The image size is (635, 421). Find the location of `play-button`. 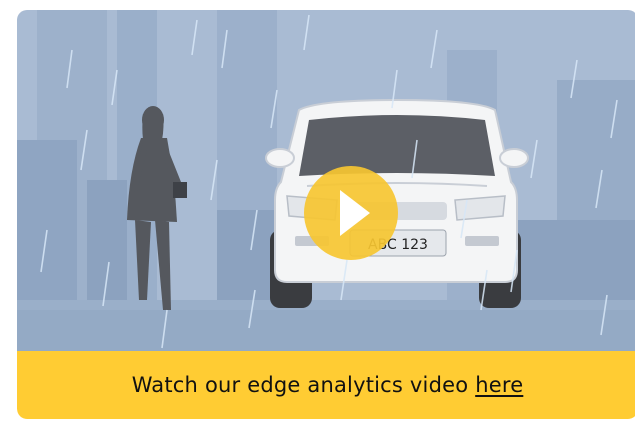

play-button is located at coordinates (351, 213).